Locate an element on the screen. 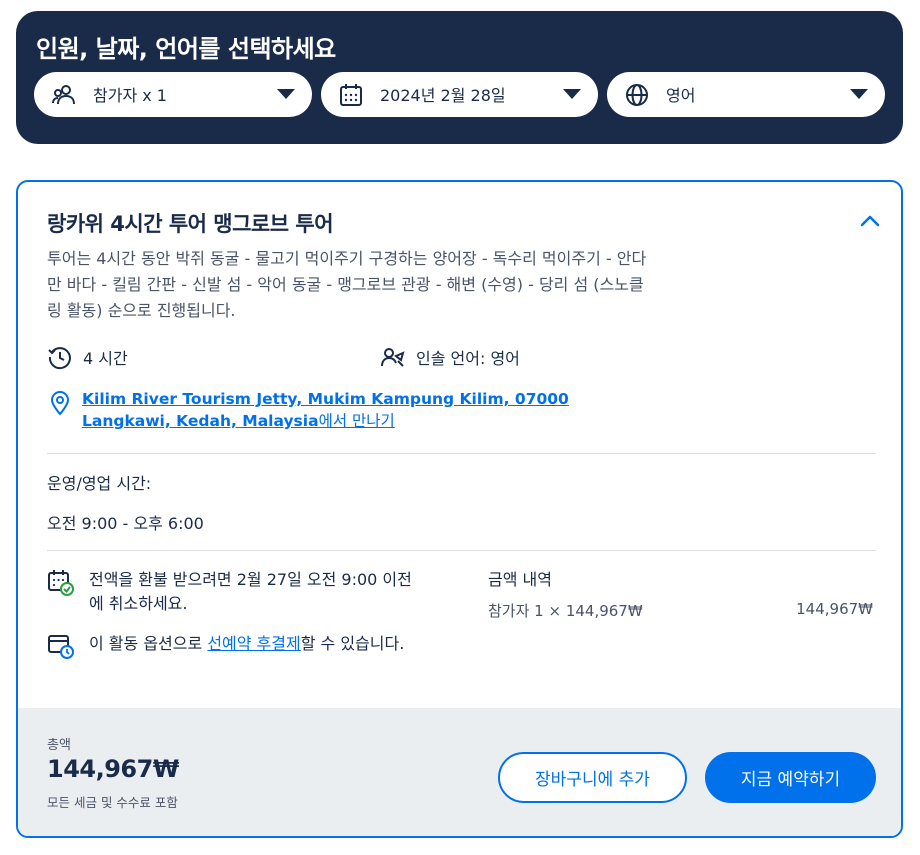 The height and width of the screenshot is (855, 920). guide-language-info: 인솔 언어: 영어 is located at coordinates (450, 357).